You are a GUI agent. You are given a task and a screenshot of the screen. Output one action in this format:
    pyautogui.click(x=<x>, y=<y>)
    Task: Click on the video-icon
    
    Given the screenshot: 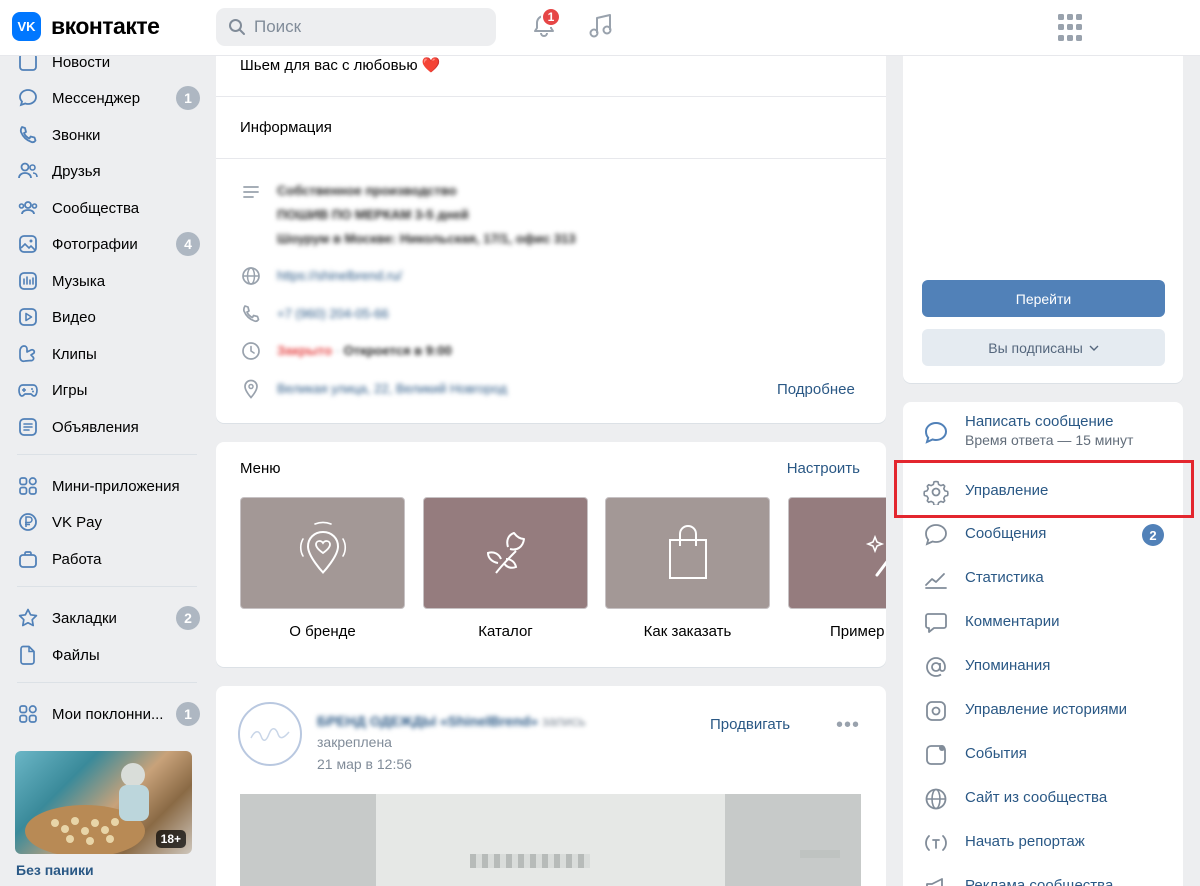 What is the action you would take?
    pyautogui.click(x=28, y=317)
    